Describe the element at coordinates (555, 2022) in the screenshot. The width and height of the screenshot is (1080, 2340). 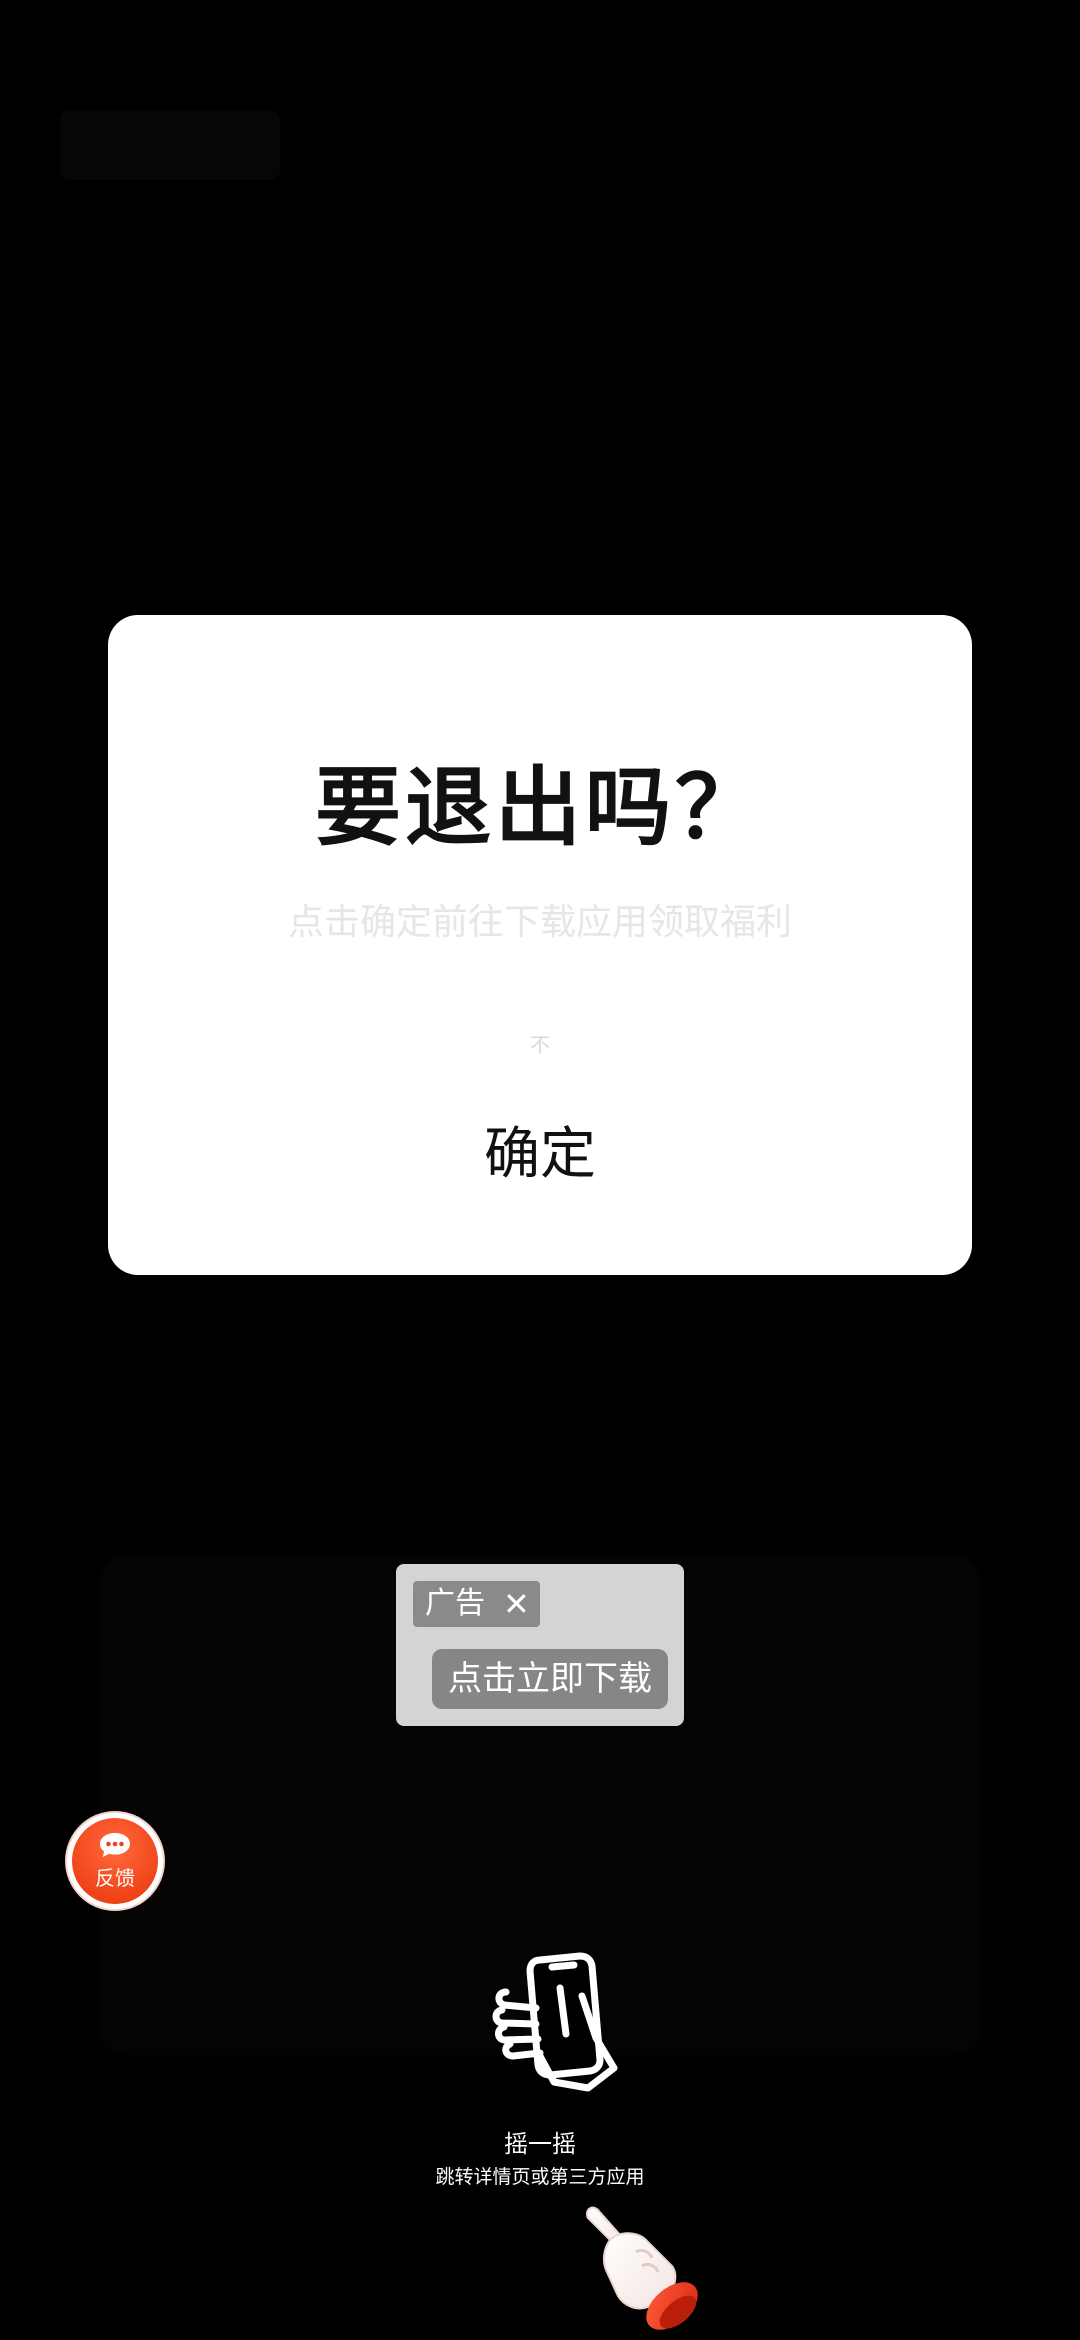
I see `shake-phone-icon` at that location.